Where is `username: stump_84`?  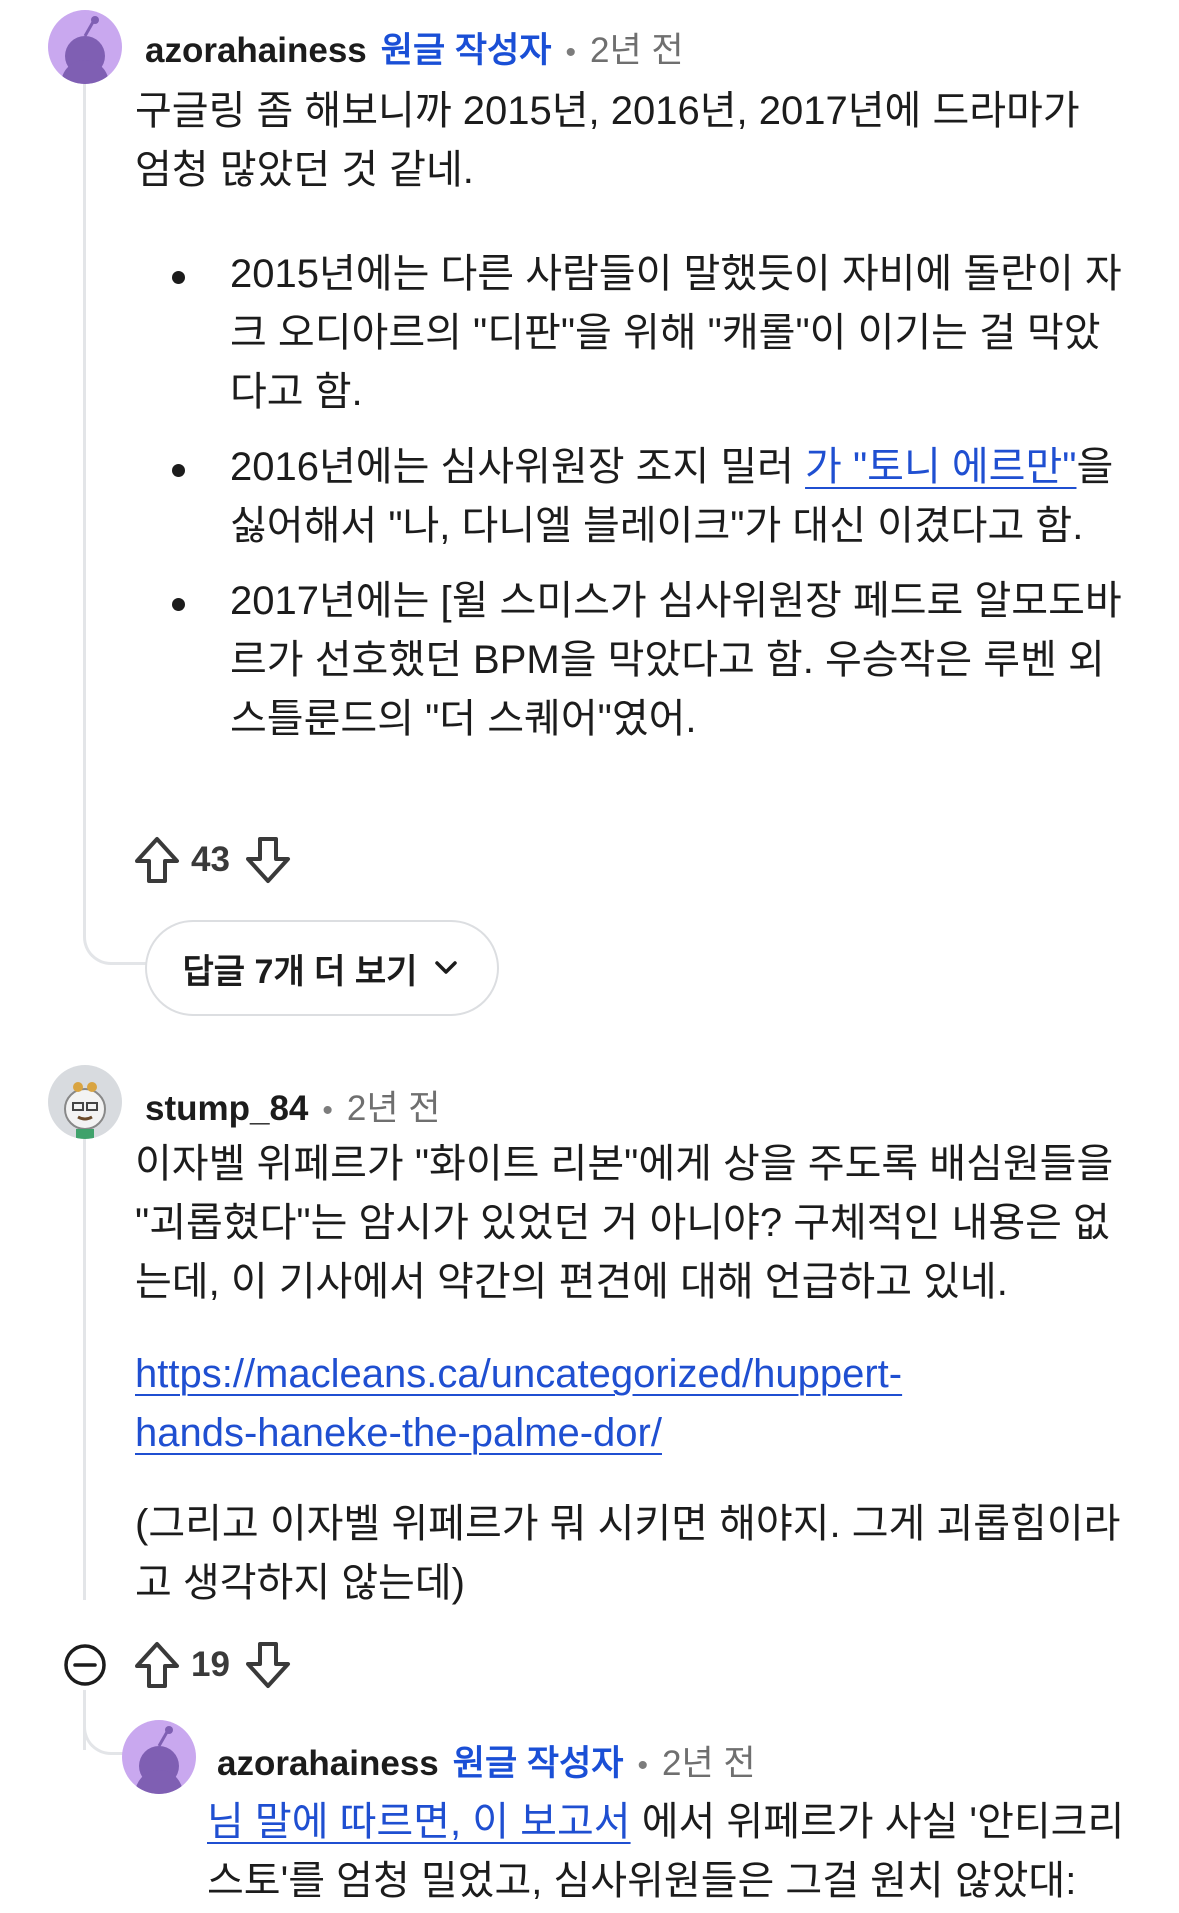 username: stump_84 is located at coordinates (226, 1109).